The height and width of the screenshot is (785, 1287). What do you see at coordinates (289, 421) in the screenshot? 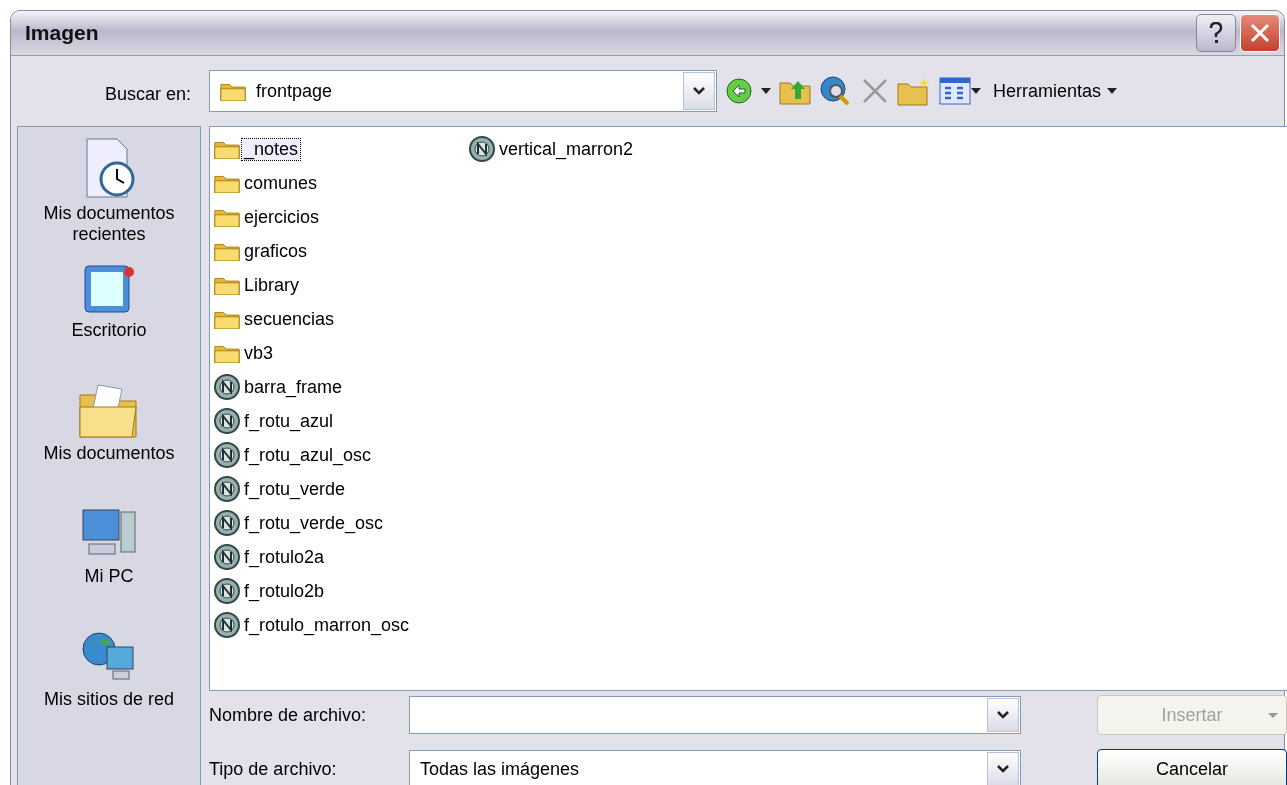
I see `file-item: f_rotu_azul` at bounding box center [289, 421].